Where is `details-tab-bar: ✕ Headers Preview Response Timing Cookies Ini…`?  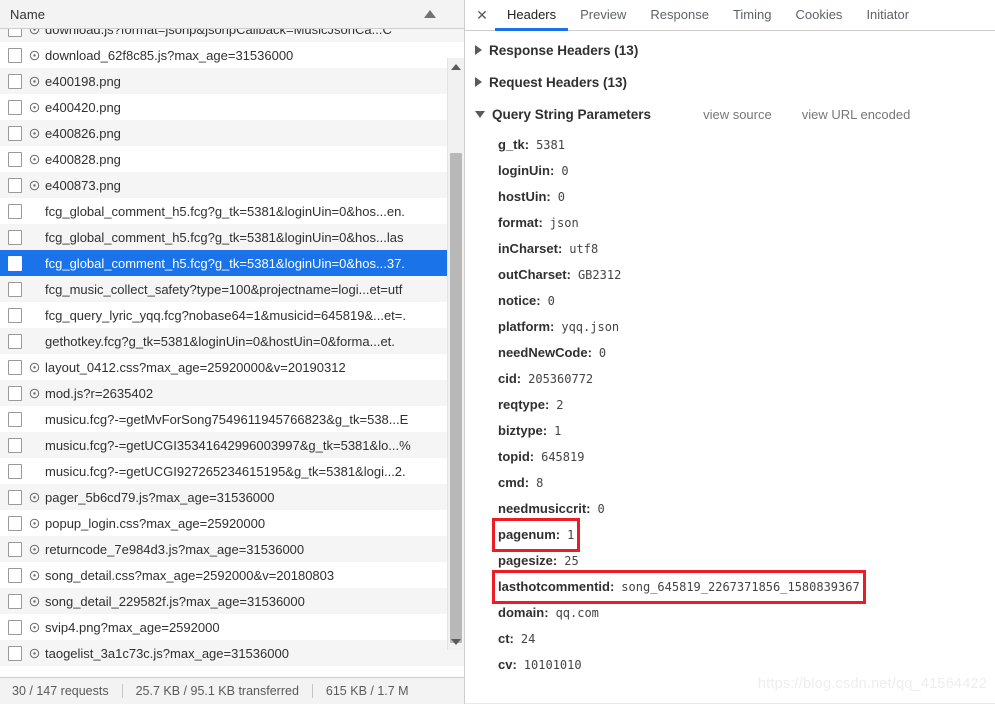 details-tab-bar: ✕ Headers Preview Response Timing Cookies Ini… is located at coordinates (730, 15).